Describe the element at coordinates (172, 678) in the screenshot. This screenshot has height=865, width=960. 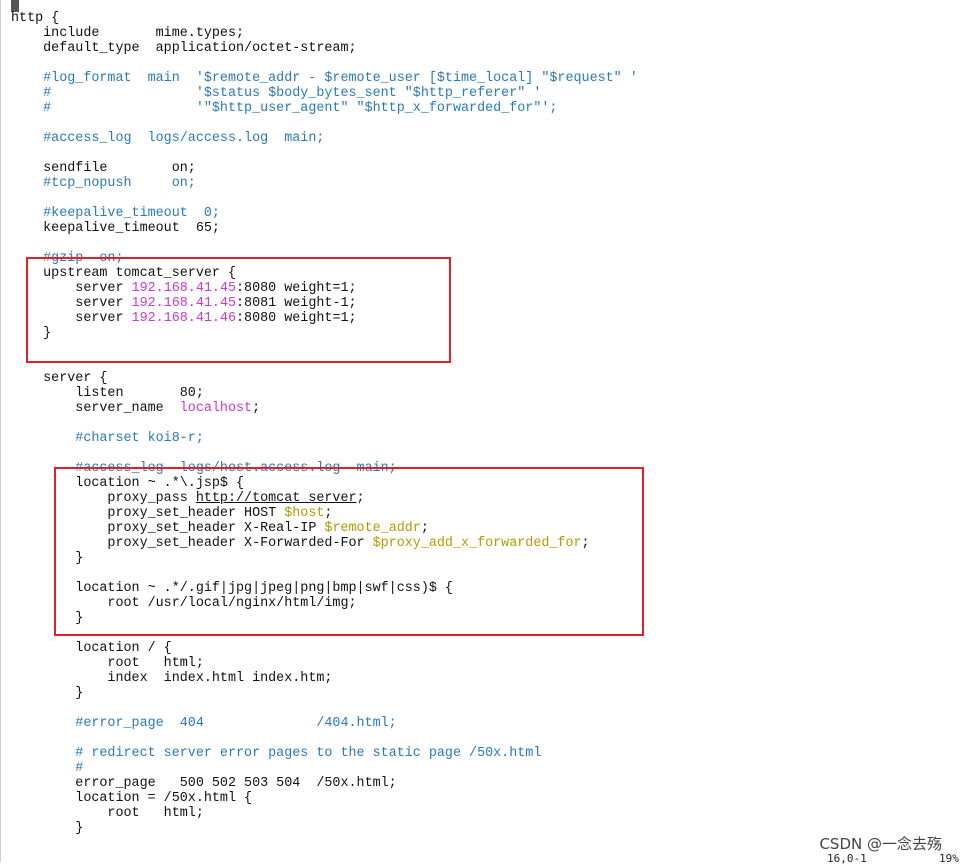
I see `code-token: index index.html index.htm;` at that location.